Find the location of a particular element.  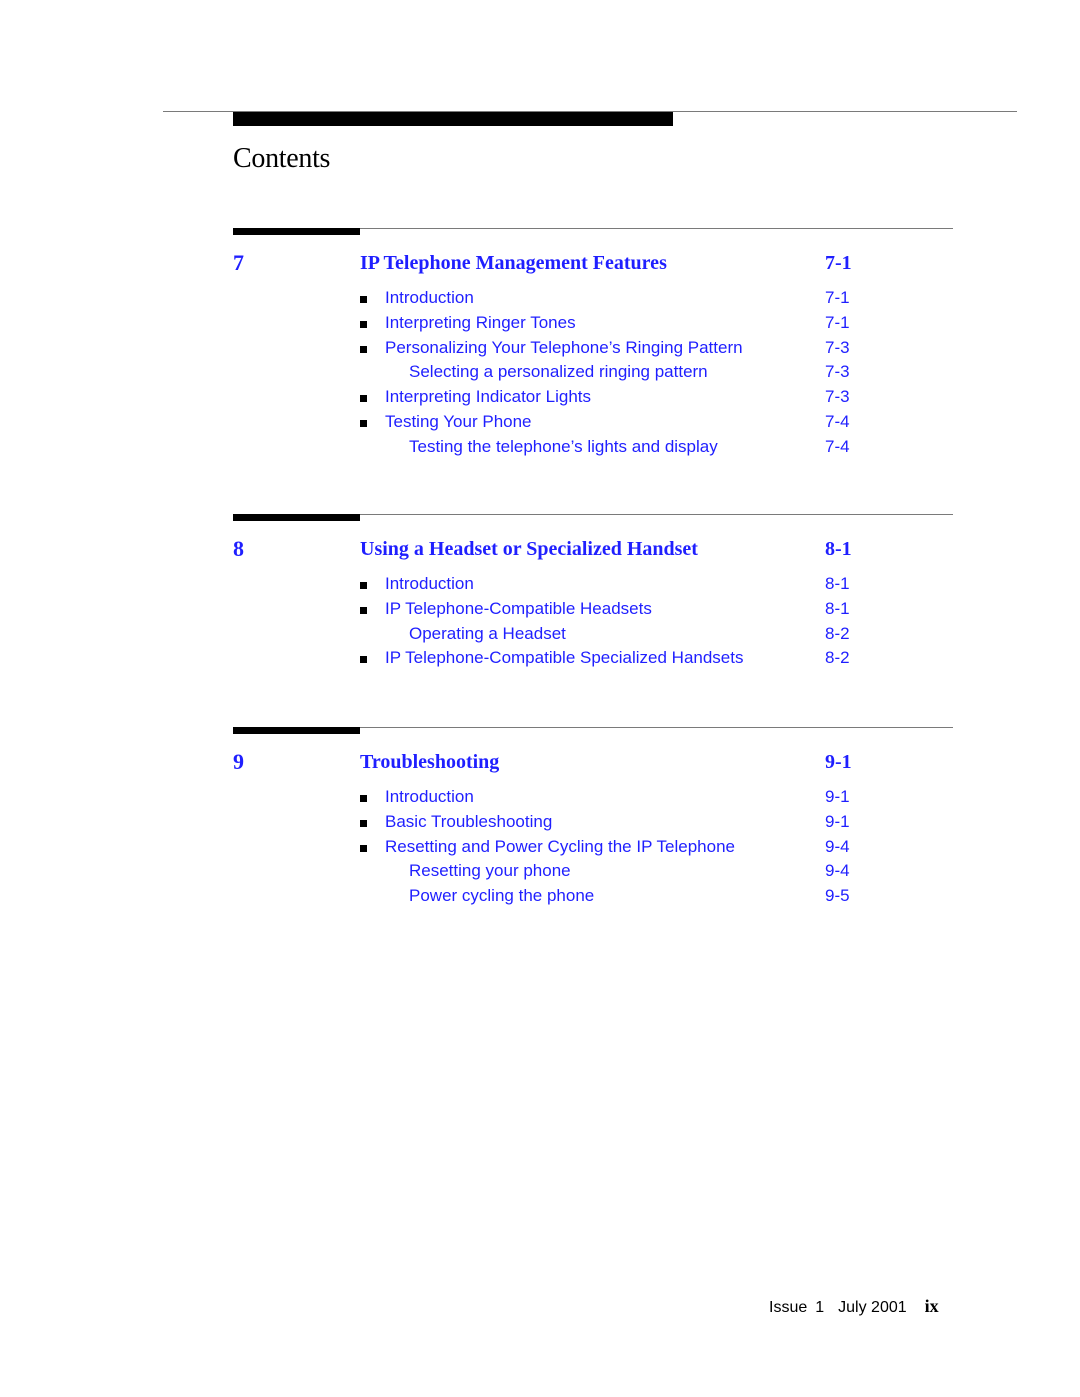

chapter-page: 9-1 is located at coordinates (838, 762).